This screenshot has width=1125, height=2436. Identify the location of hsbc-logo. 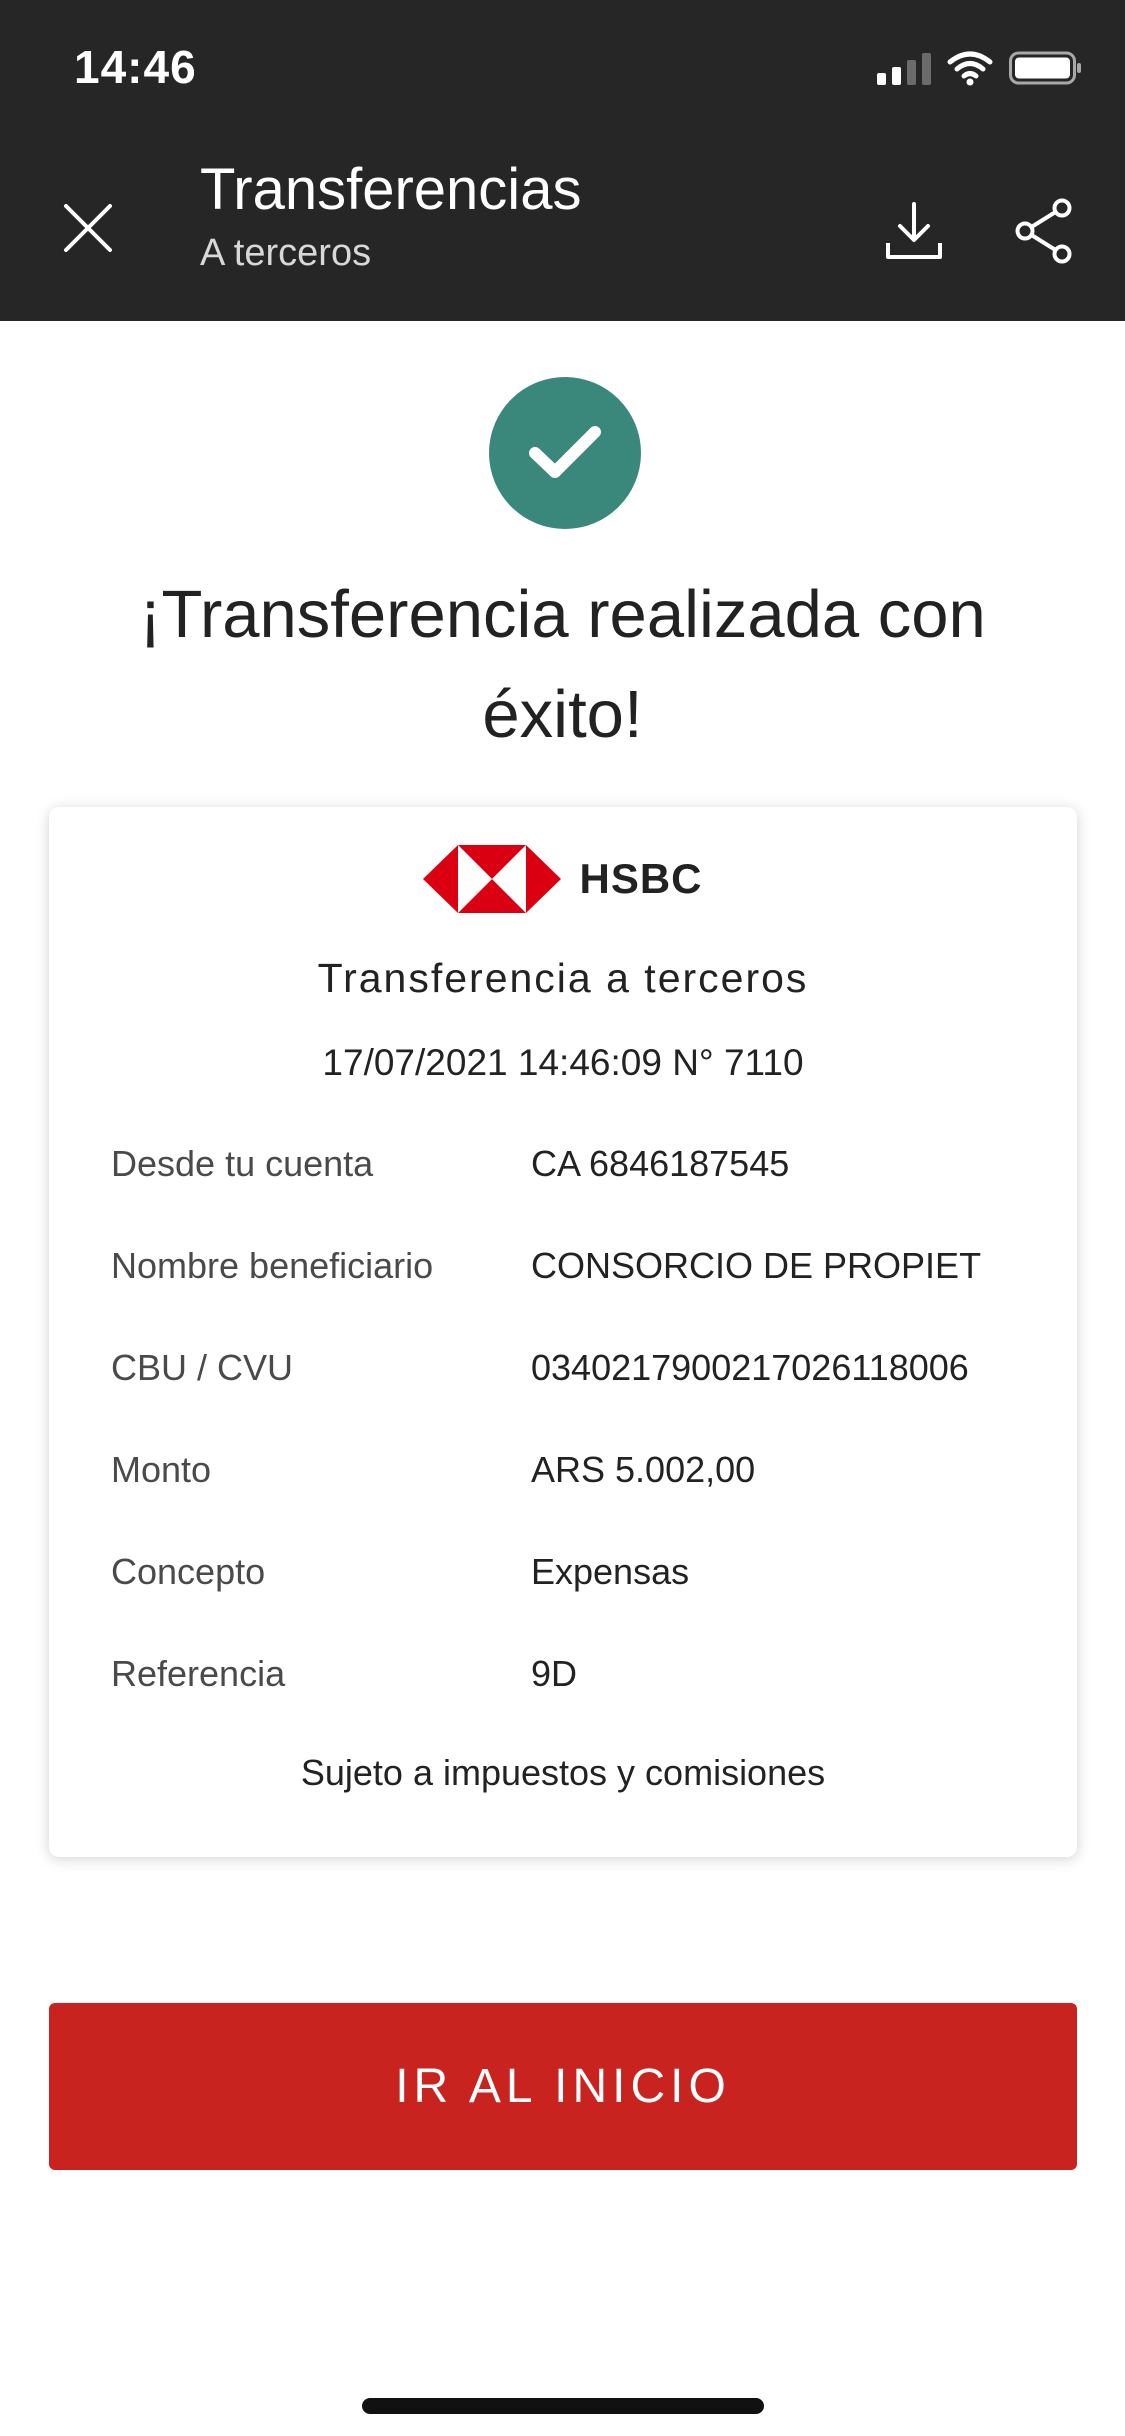
(492, 879).